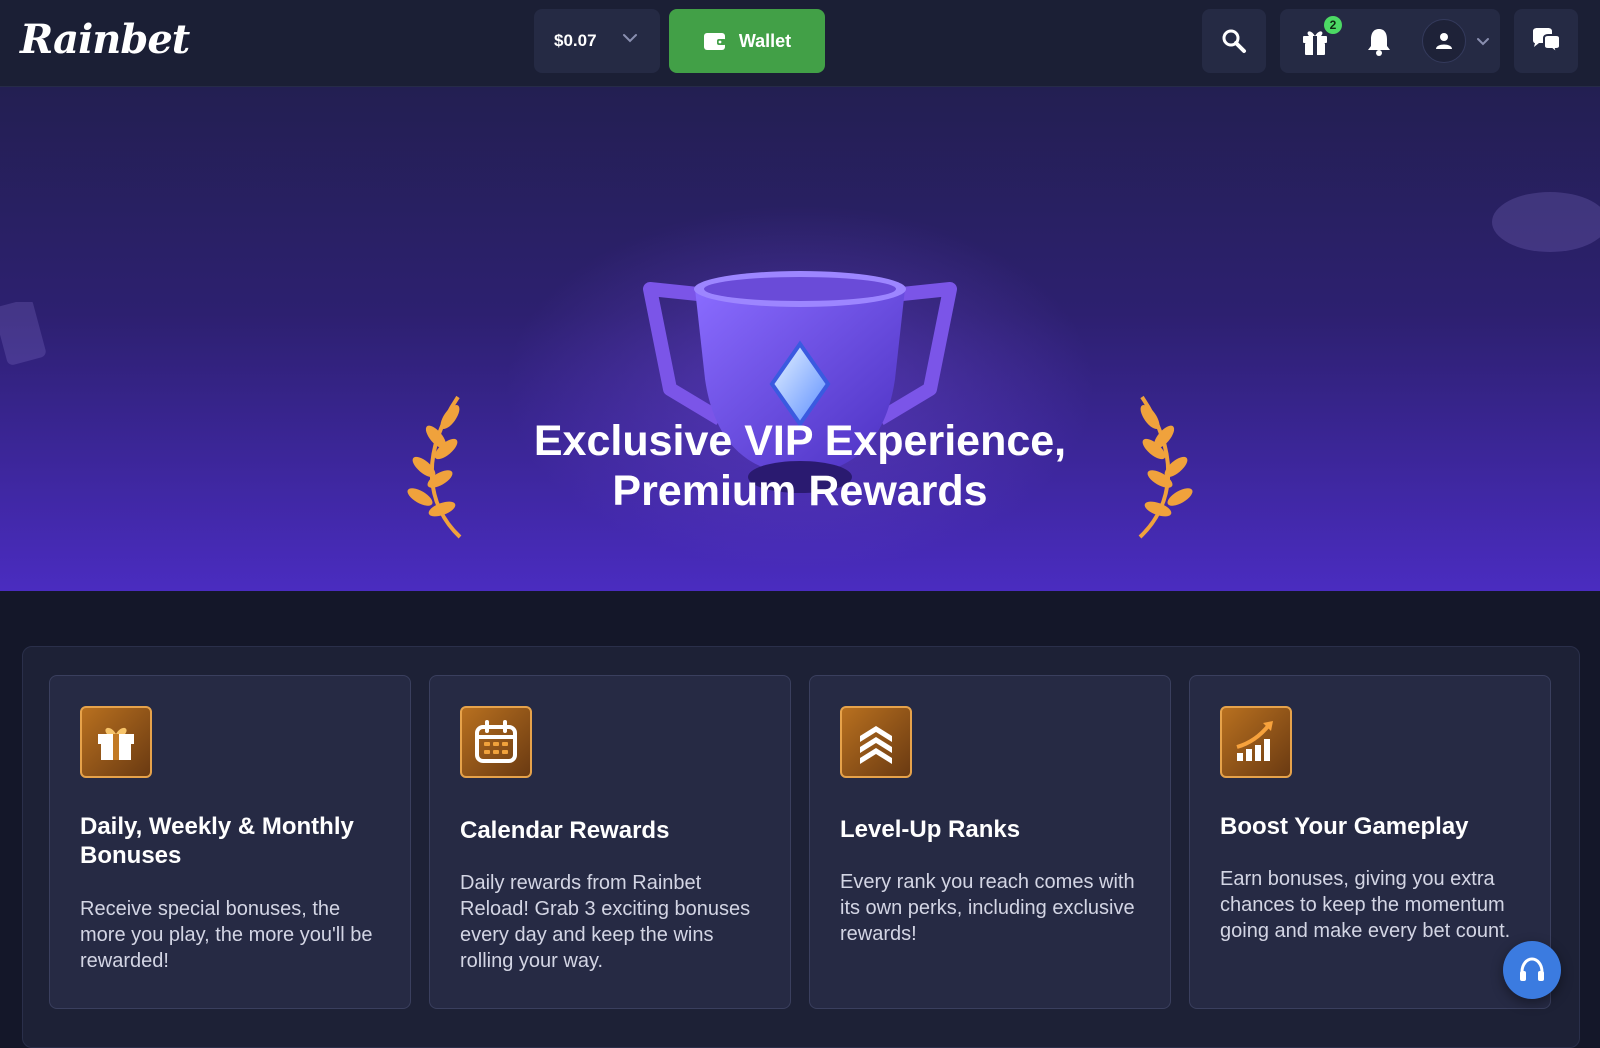  I want to click on balance-amount: $0.07, so click(575, 40).